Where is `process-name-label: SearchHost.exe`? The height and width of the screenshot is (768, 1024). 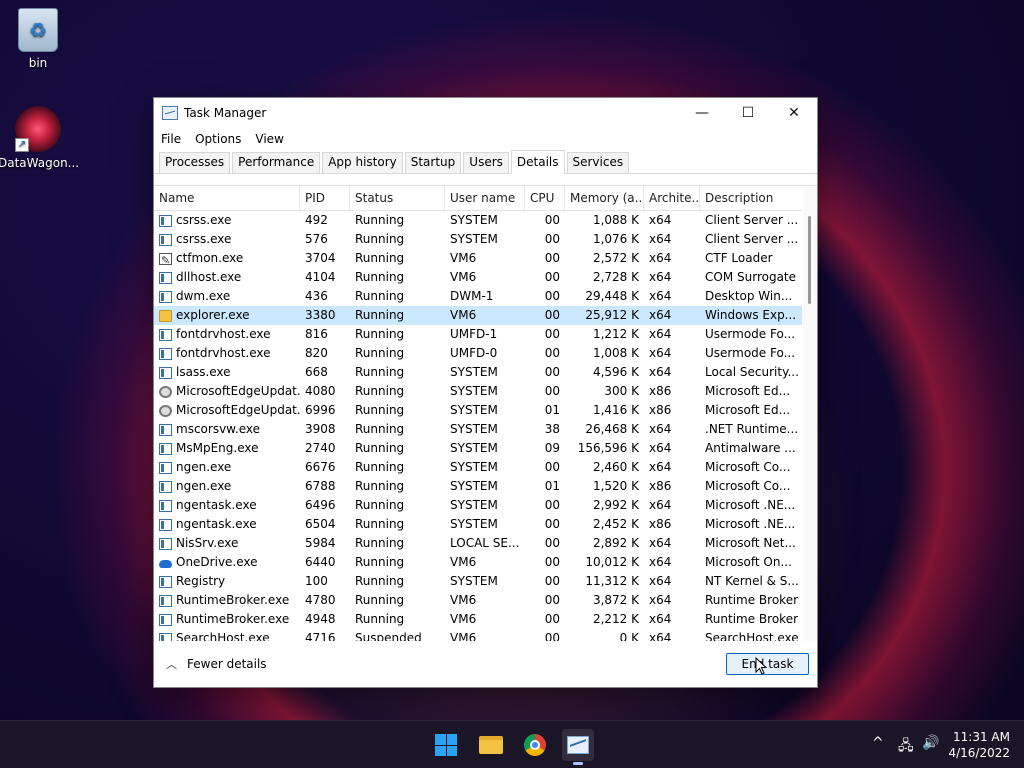 process-name-label: SearchHost.exe is located at coordinates (223, 636).